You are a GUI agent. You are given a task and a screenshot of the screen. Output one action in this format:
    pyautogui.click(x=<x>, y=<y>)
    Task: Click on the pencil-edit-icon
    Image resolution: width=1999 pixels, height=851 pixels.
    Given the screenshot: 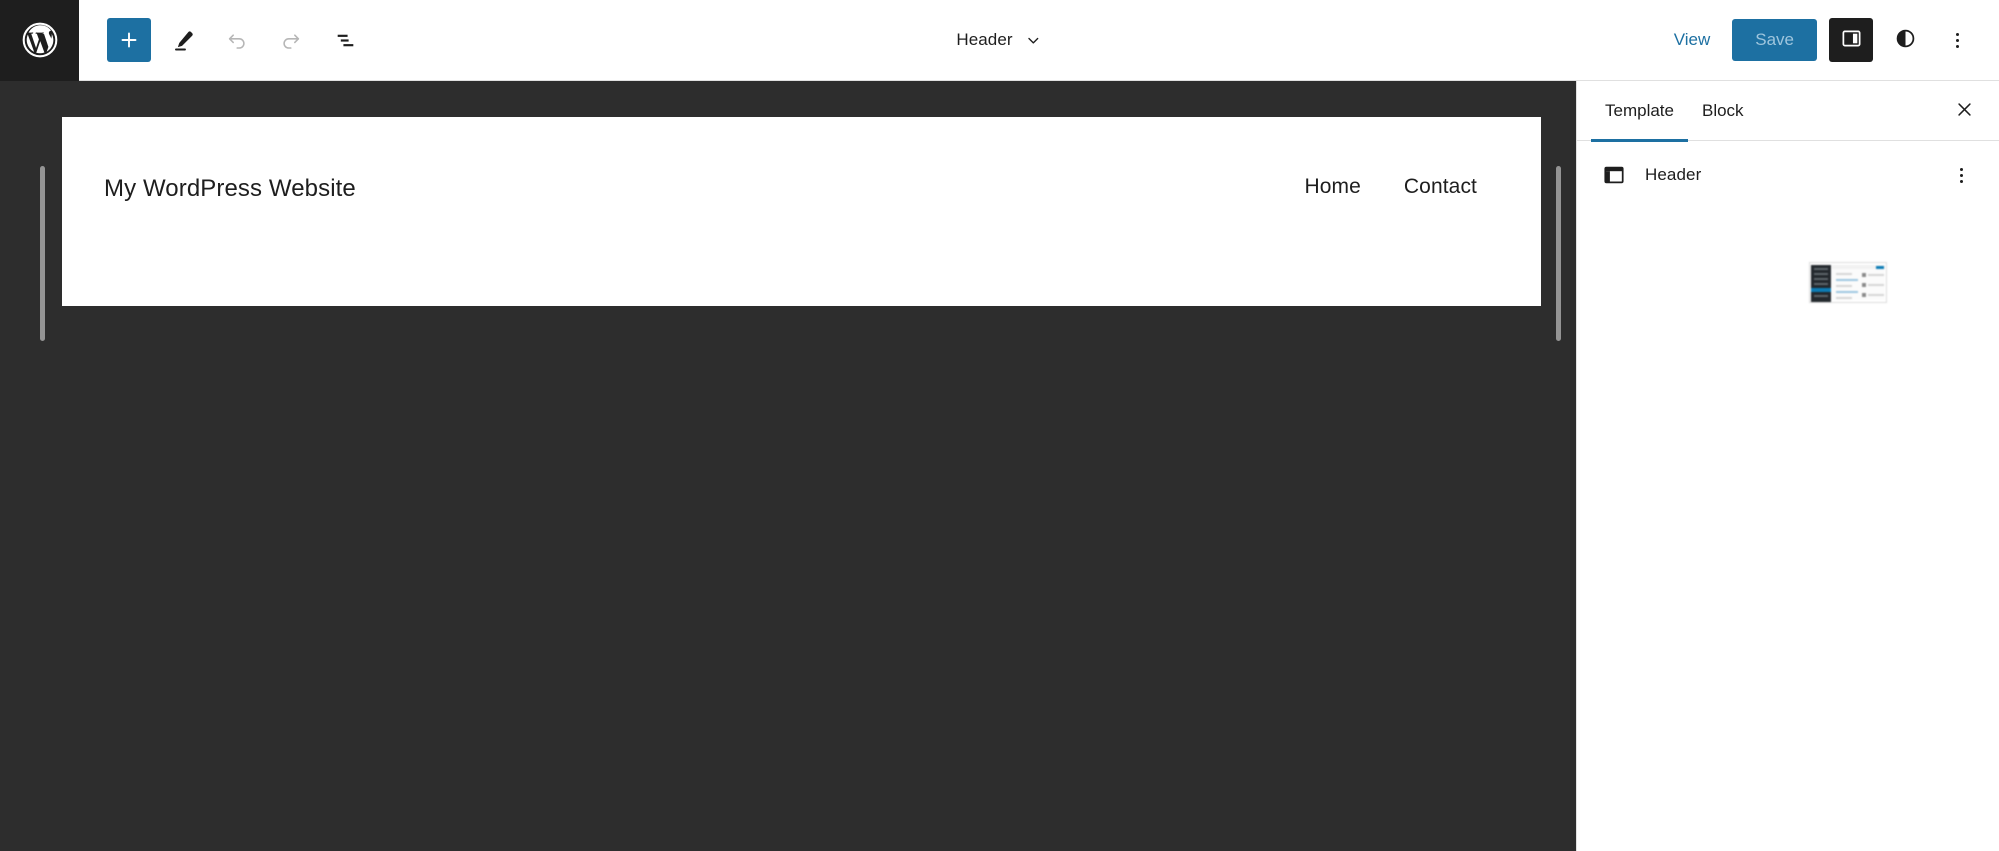 What is the action you would take?
    pyautogui.click(x=183, y=40)
    